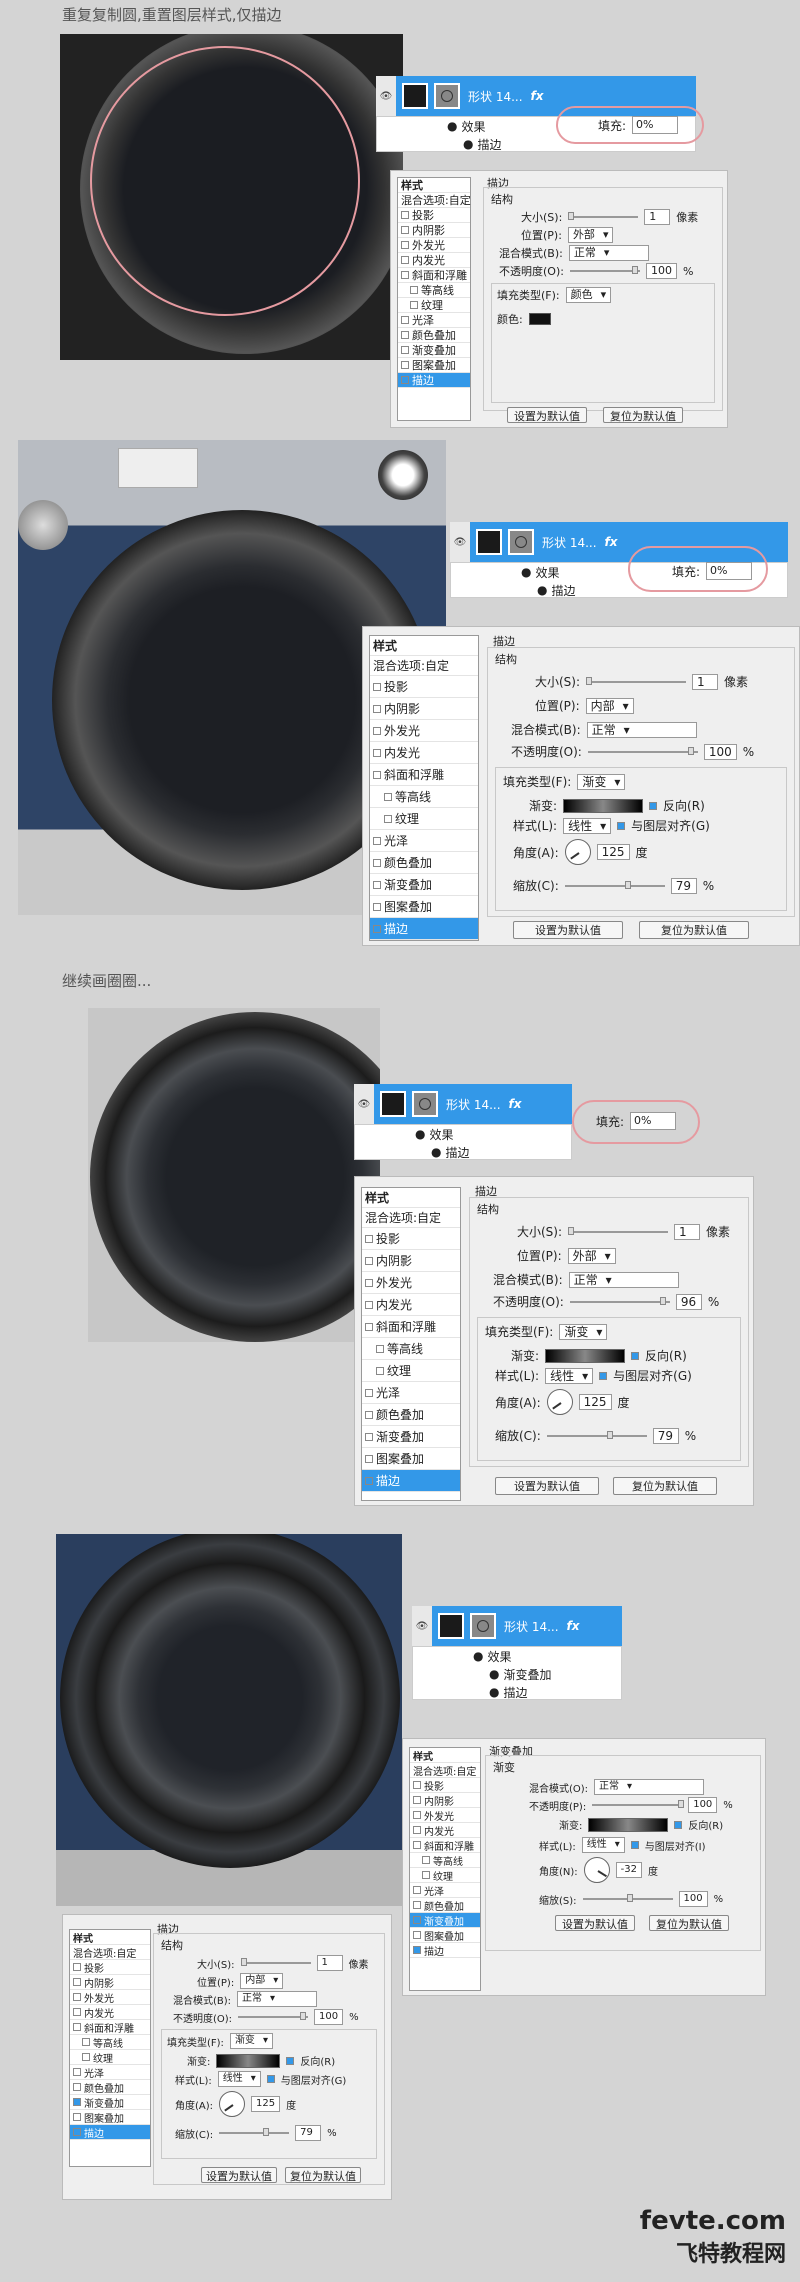 Image resolution: width=800 pixels, height=2282 pixels. Describe the element at coordinates (595, 1402) in the screenshot. I see `angle-input: 125` at that location.